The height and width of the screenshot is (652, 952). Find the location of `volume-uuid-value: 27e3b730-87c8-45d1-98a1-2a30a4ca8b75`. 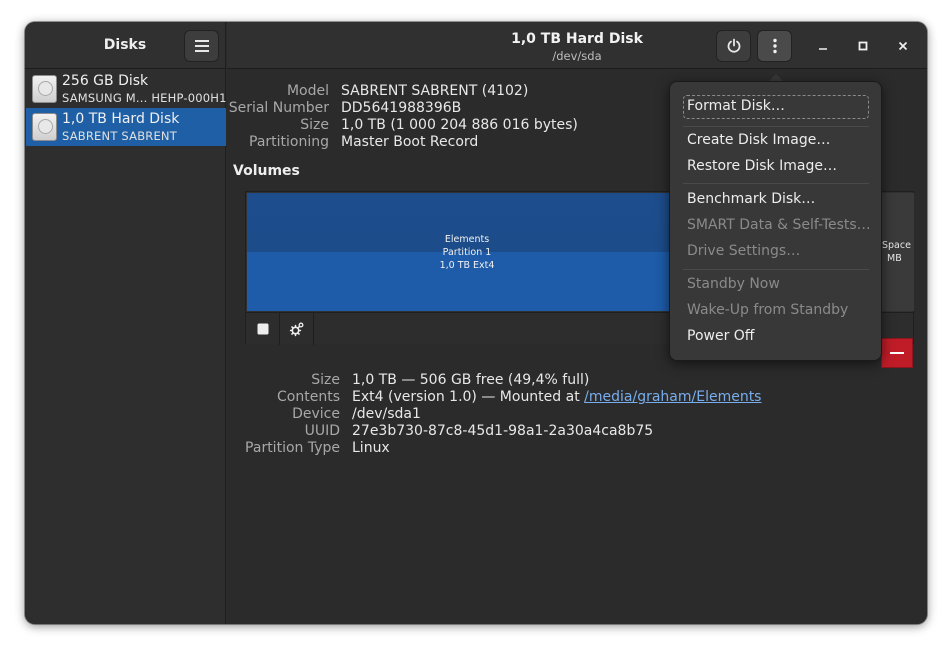

volume-uuid-value: 27e3b730-87c8-45d1-98a1-2a30a4ca8b75 is located at coordinates (503, 431).